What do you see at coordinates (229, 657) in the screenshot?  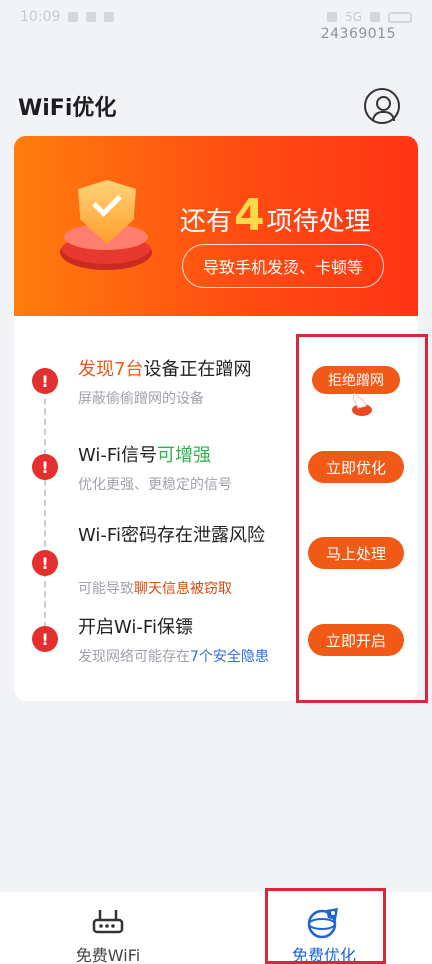 I see `issue-subtitle-highlight: 7个安全隐患` at bounding box center [229, 657].